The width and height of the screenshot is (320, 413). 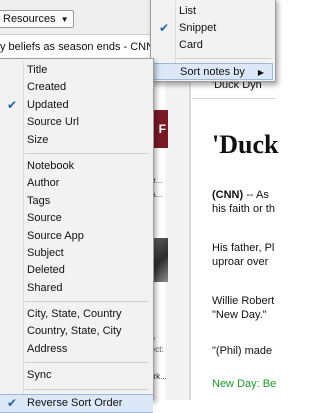 I want to click on sort-item-created: Created, so click(x=76, y=87).